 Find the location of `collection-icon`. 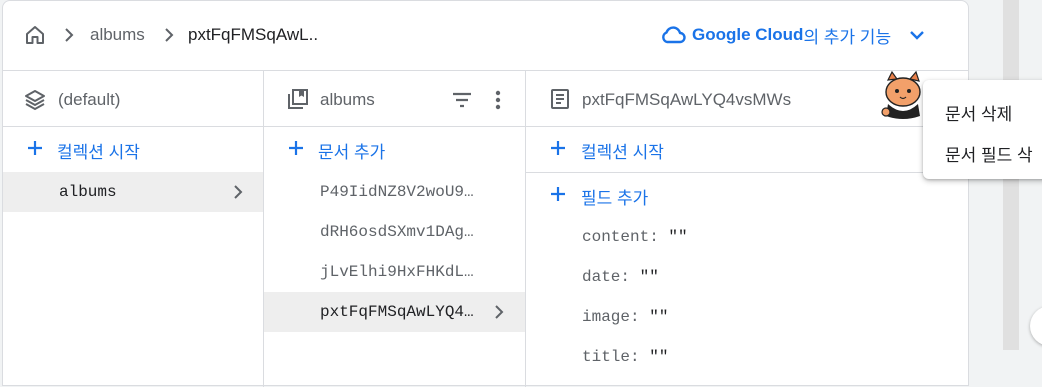

collection-icon is located at coordinates (298, 99).